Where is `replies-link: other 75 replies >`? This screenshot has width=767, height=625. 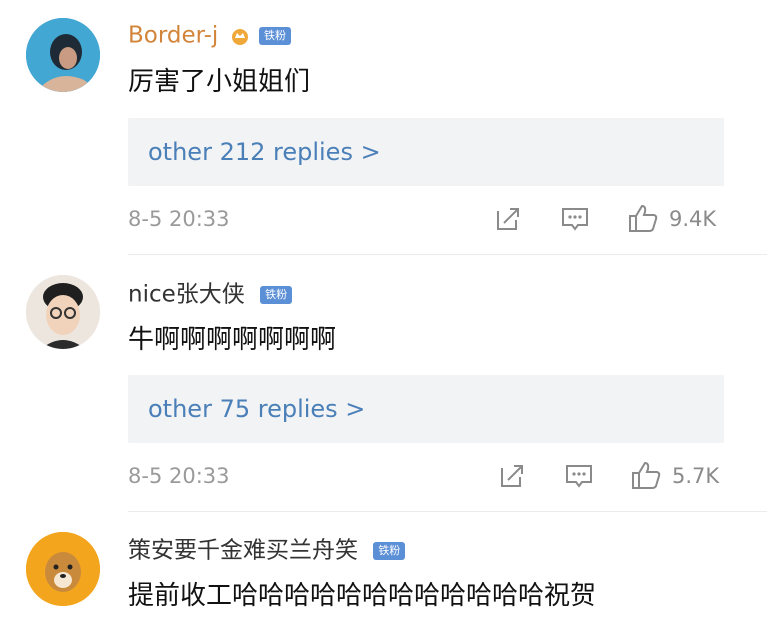 replies-link: other 75 replies > is located at coordinates (256, 409).